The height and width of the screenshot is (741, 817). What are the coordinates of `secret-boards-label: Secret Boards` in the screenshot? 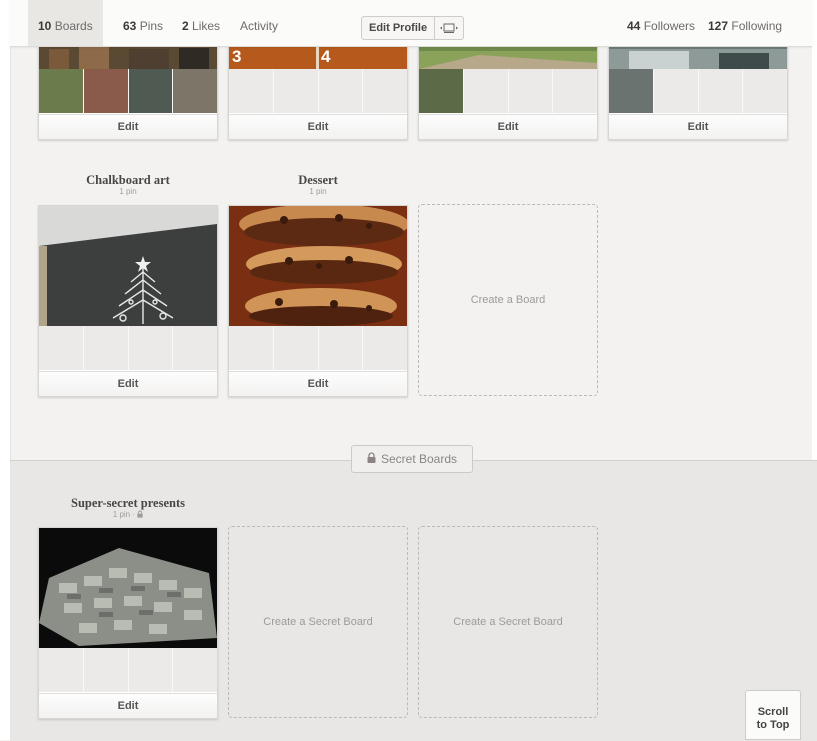 It's located at (412, 459).